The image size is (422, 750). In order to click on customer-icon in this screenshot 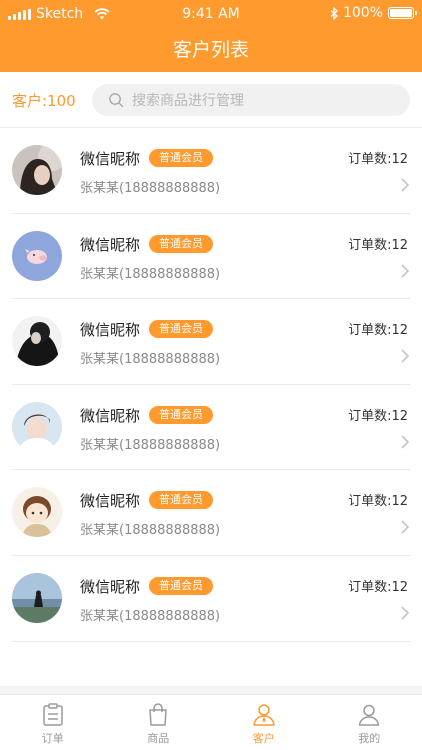, I will do `click(264, 715)`.